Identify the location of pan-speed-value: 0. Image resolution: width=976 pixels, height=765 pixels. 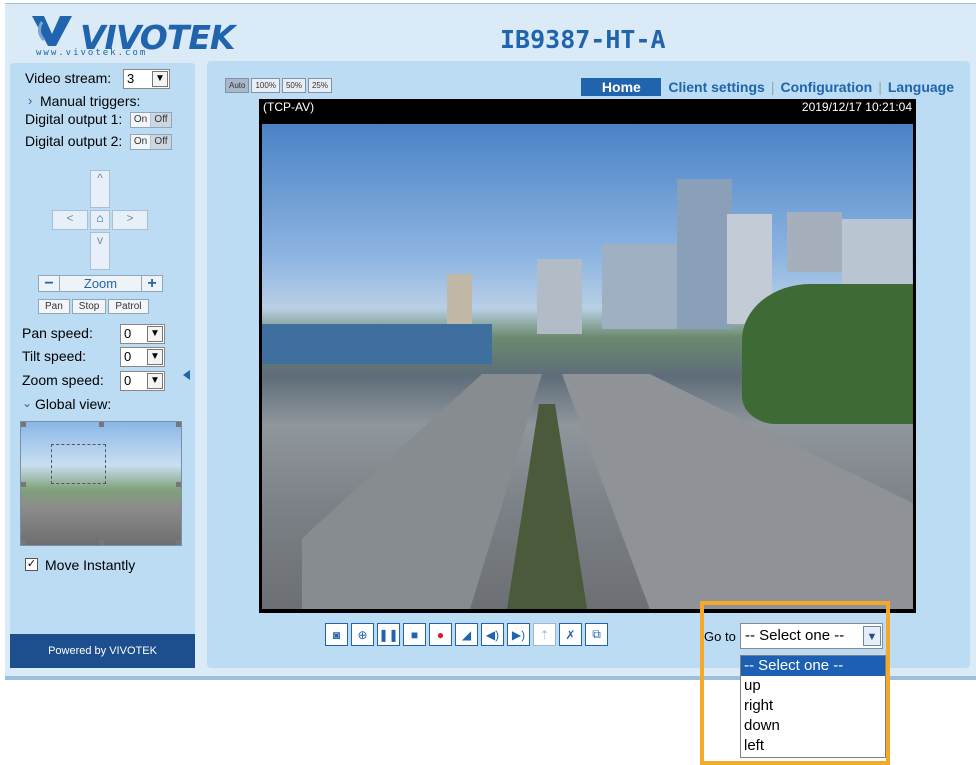
(128, 333).